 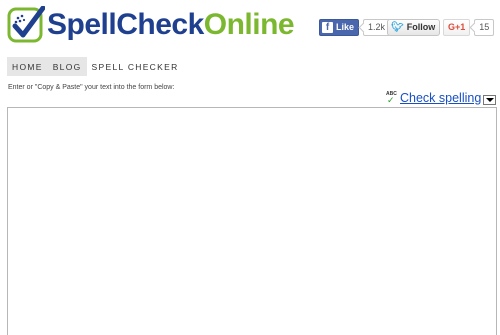 What do you see at coordinates (484, 27) in the screenshot?
I see `googleplus-count: 15` at bounding box center [484, 27].